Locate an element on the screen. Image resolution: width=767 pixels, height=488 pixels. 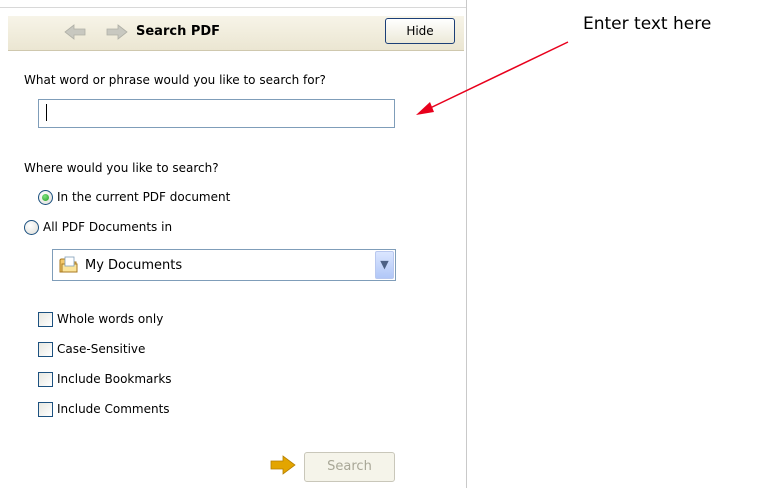
radio-current-document-label: In the current PDF document is located at coordinates (143, 197).